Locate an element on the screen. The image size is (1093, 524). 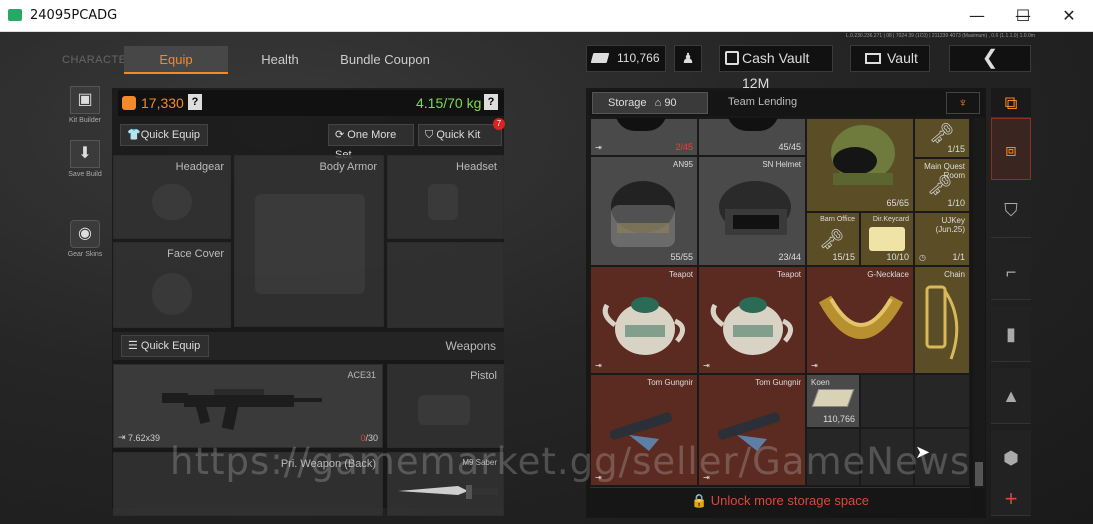
storage-item-sn-helmet: SN Helmet 23/44 is located at coordinates (752, 211).